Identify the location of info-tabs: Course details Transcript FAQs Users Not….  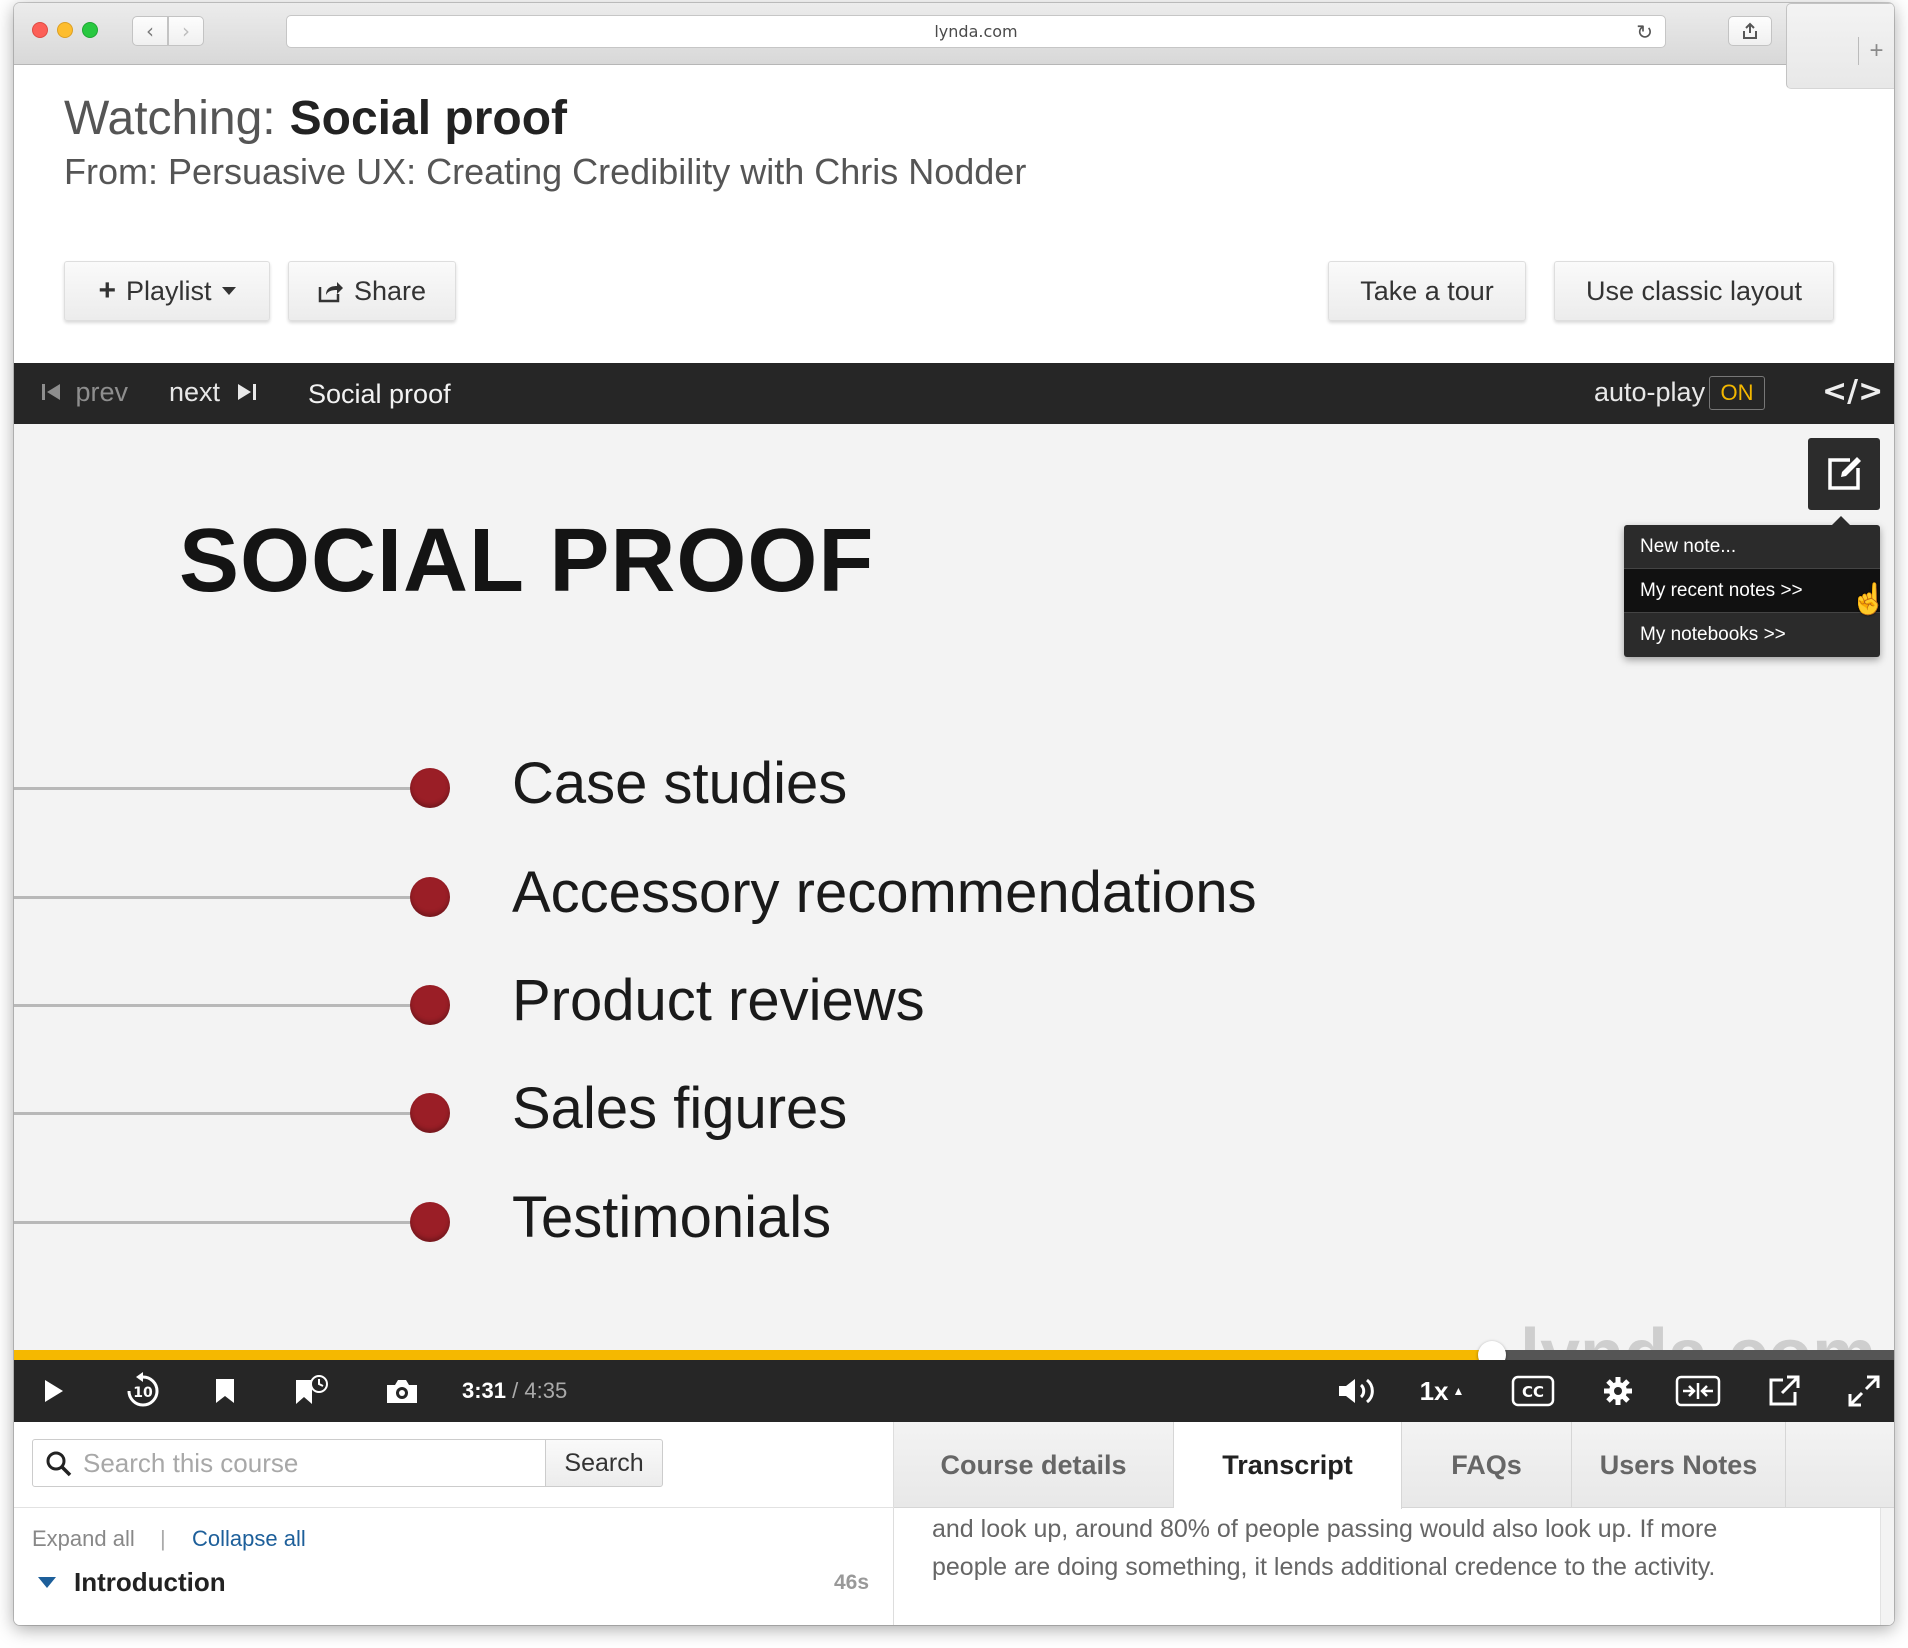
(1394, 1465).